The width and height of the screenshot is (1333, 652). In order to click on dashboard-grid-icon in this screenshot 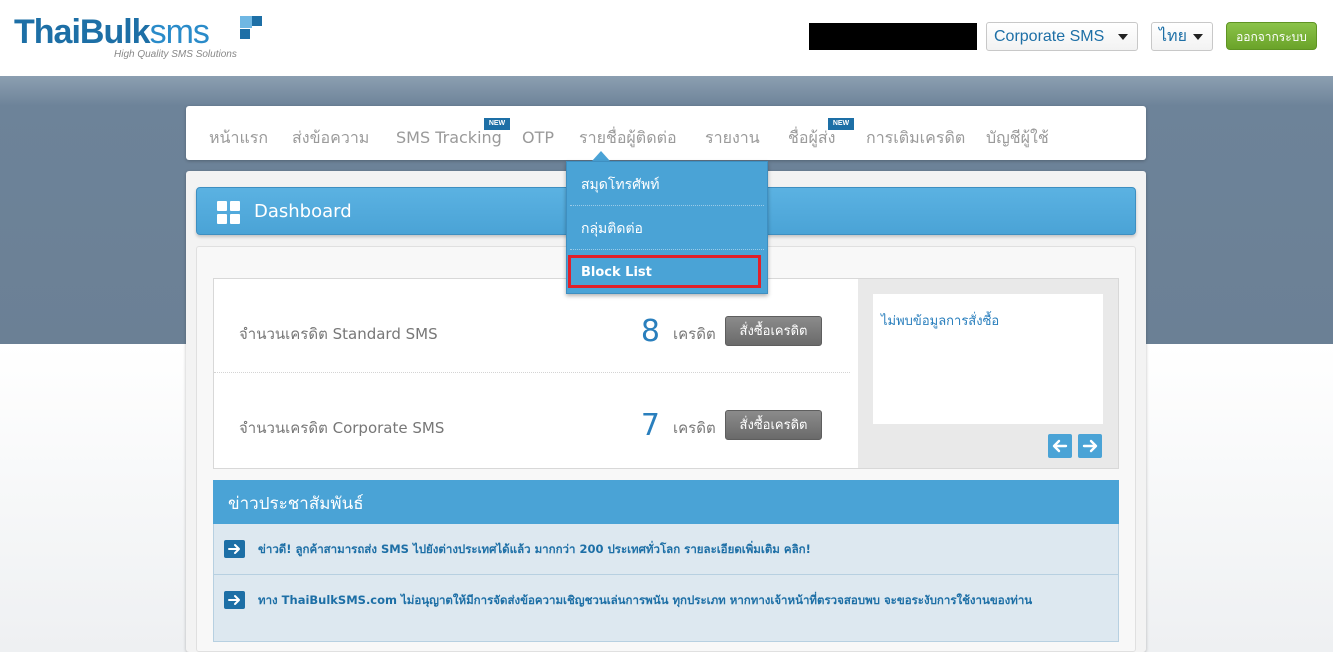, I will do `click(228, 212)`.